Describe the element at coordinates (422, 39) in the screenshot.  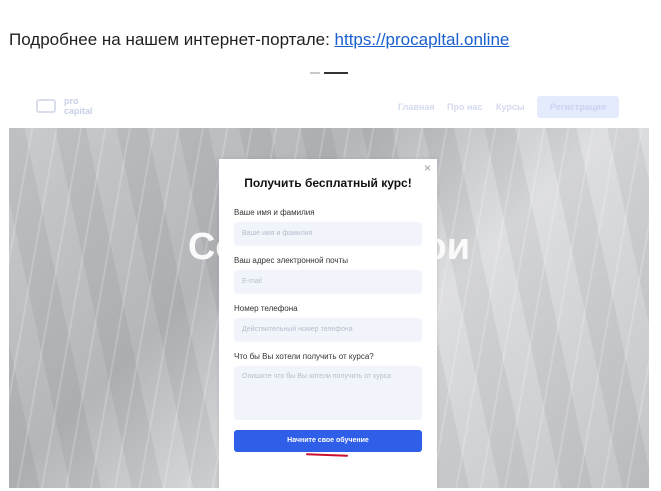
I see `portal-link: https://procapltal.online` at that location.